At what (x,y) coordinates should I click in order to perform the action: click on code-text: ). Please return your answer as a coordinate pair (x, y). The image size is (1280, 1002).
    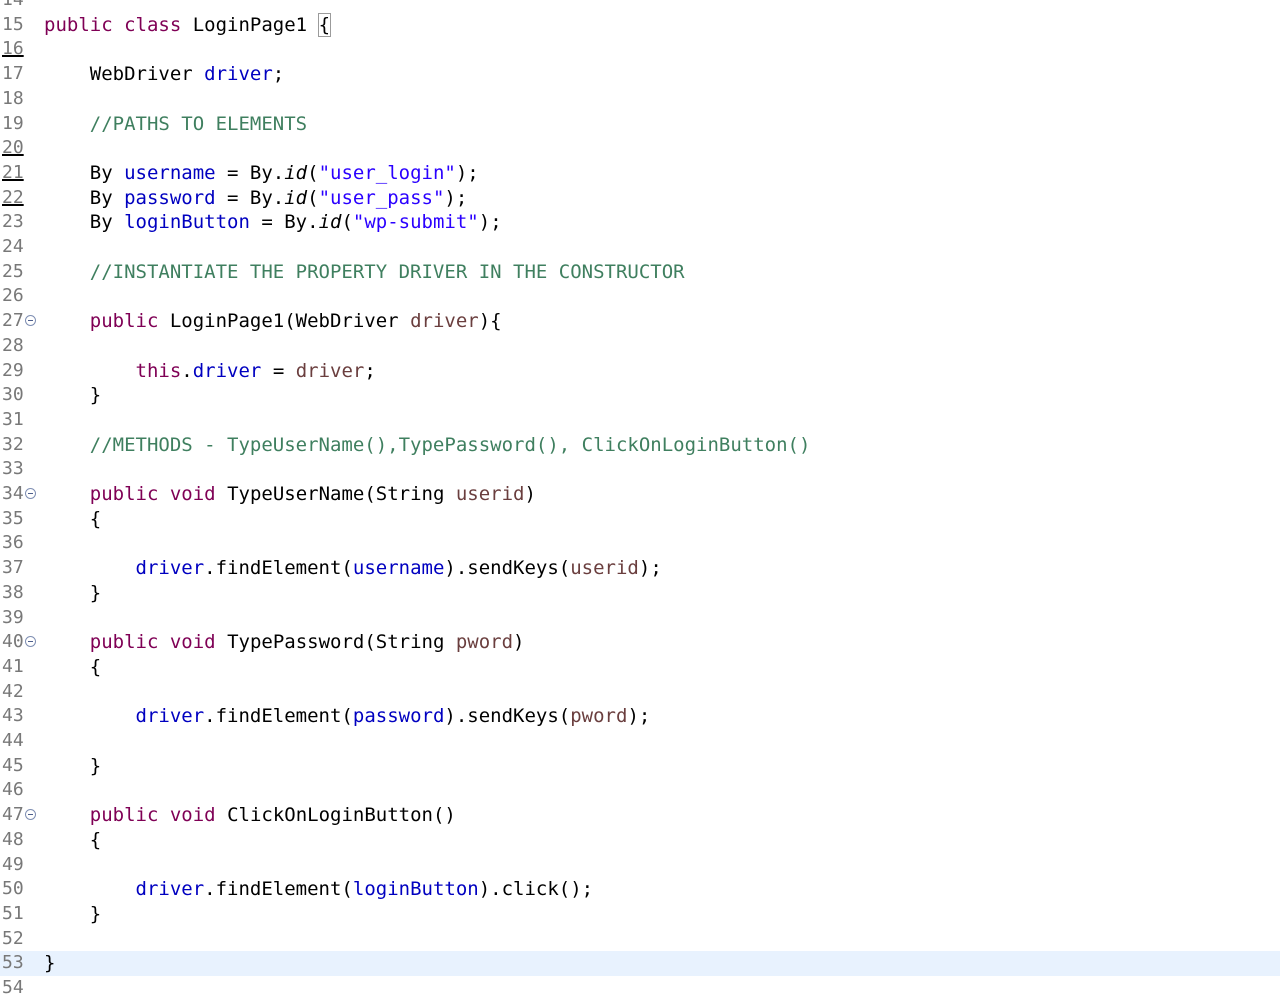
    Looking at the image, I should click on (530, 494).